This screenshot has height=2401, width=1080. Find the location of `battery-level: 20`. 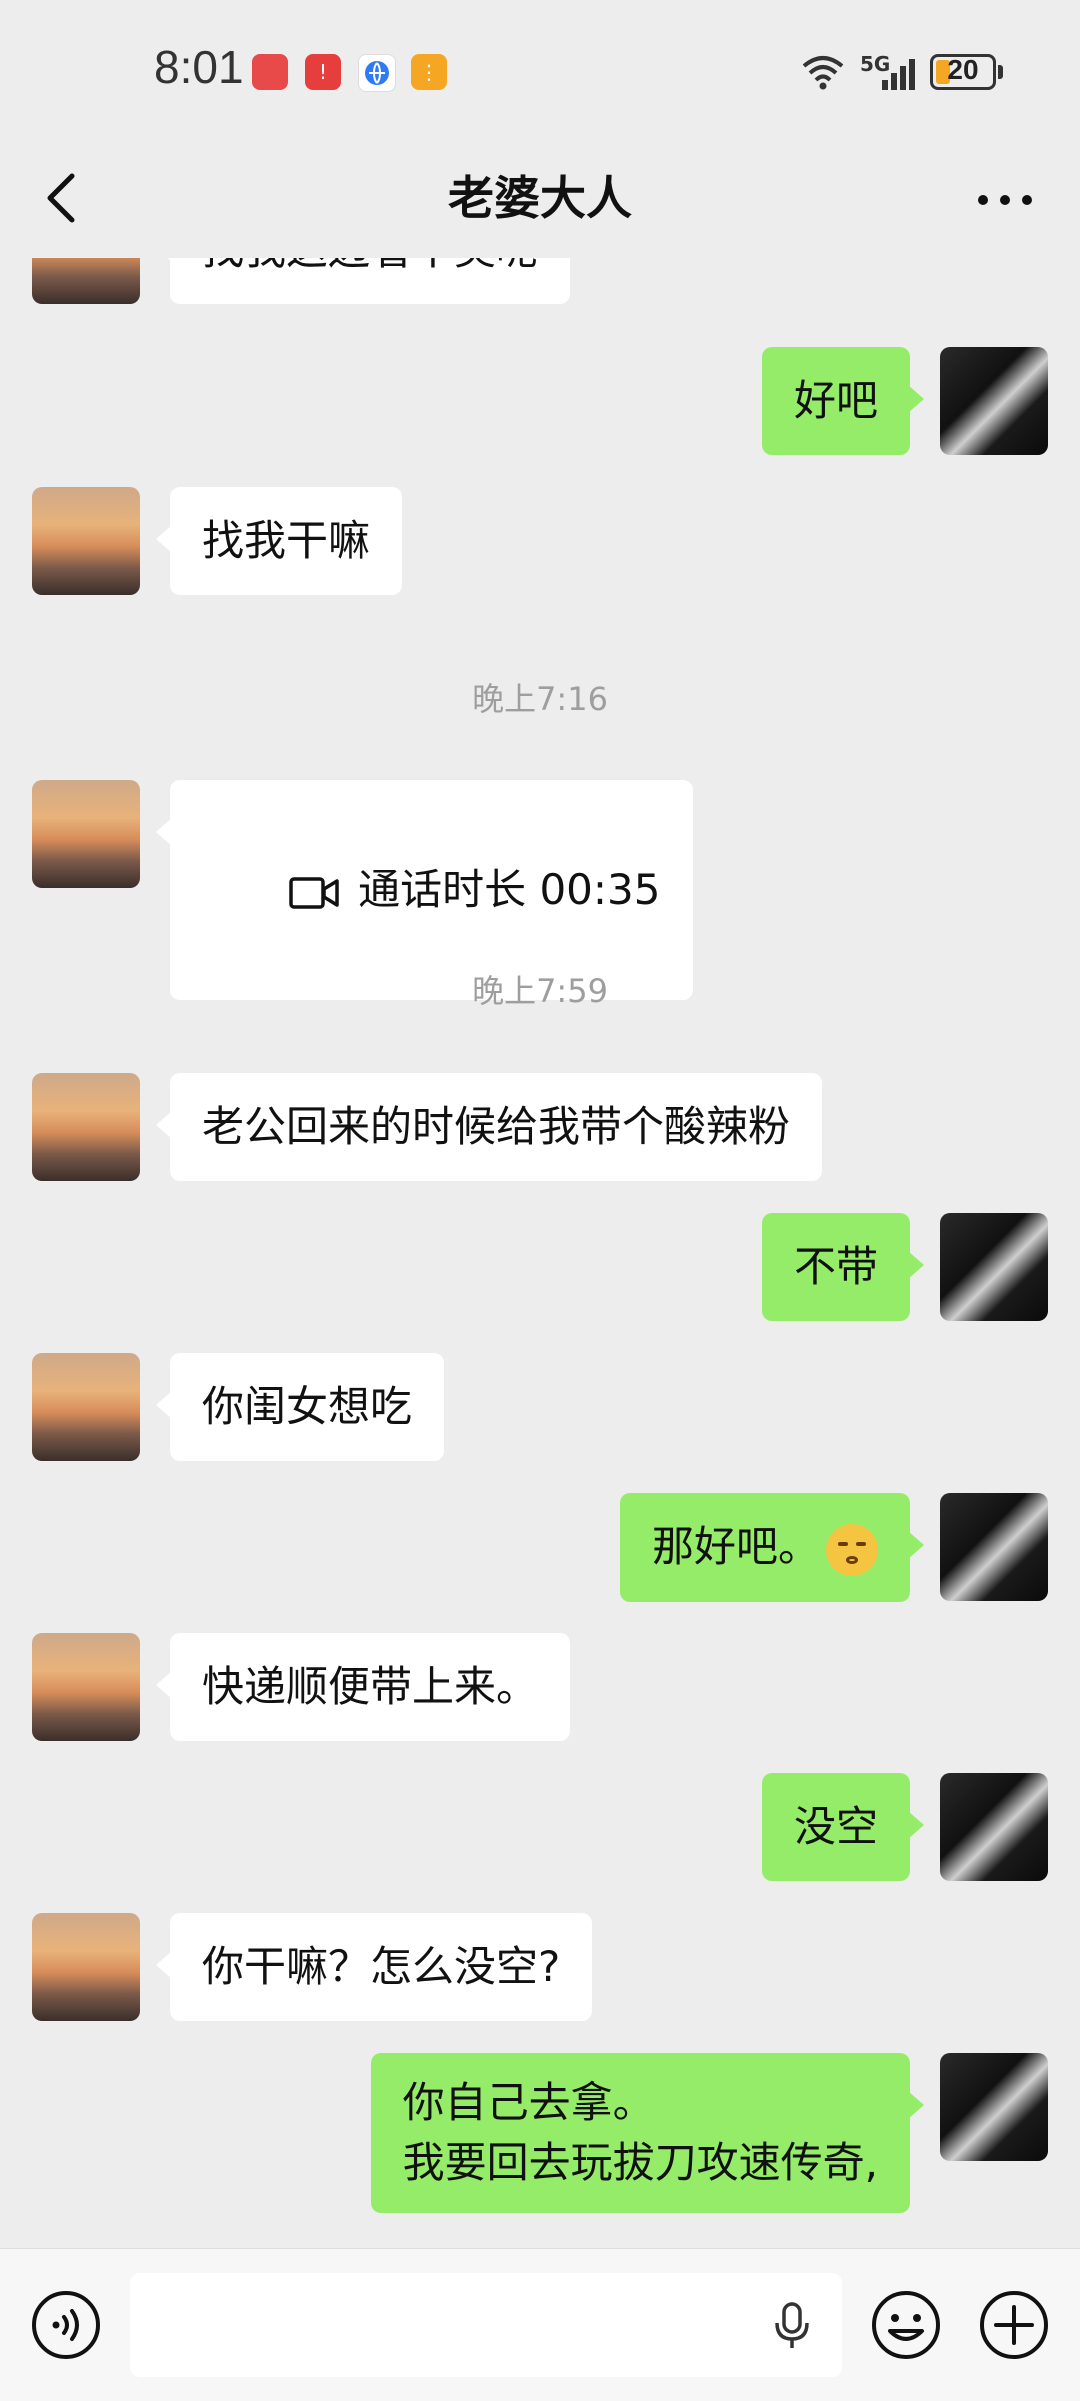

battery-level: 20 is located at coordinates (963, 69).